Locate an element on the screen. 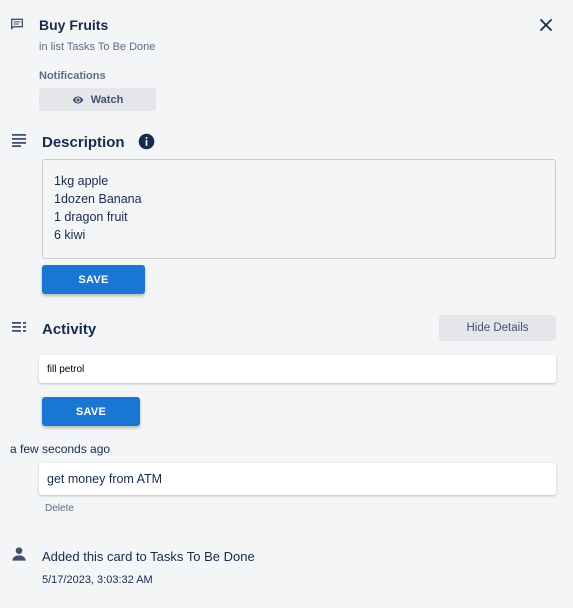 This screenshot has width=573, height=608. comment-input: fill petrol is located at coordinates (297, 369).